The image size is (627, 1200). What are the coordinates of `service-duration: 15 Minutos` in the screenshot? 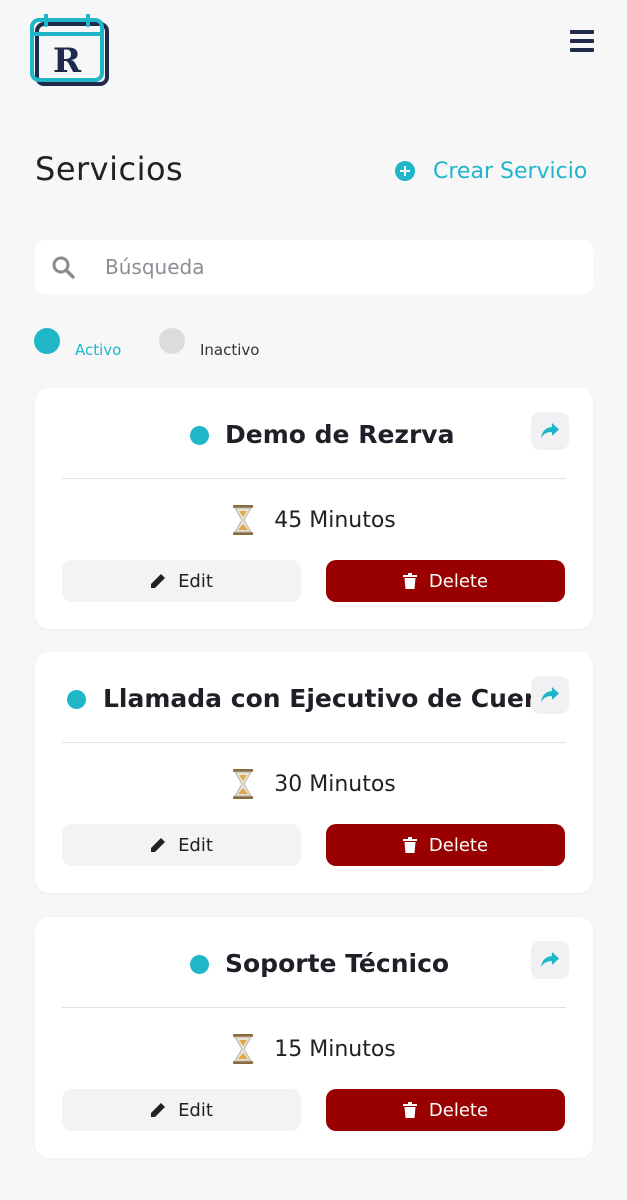 It's located at (314, 1049).